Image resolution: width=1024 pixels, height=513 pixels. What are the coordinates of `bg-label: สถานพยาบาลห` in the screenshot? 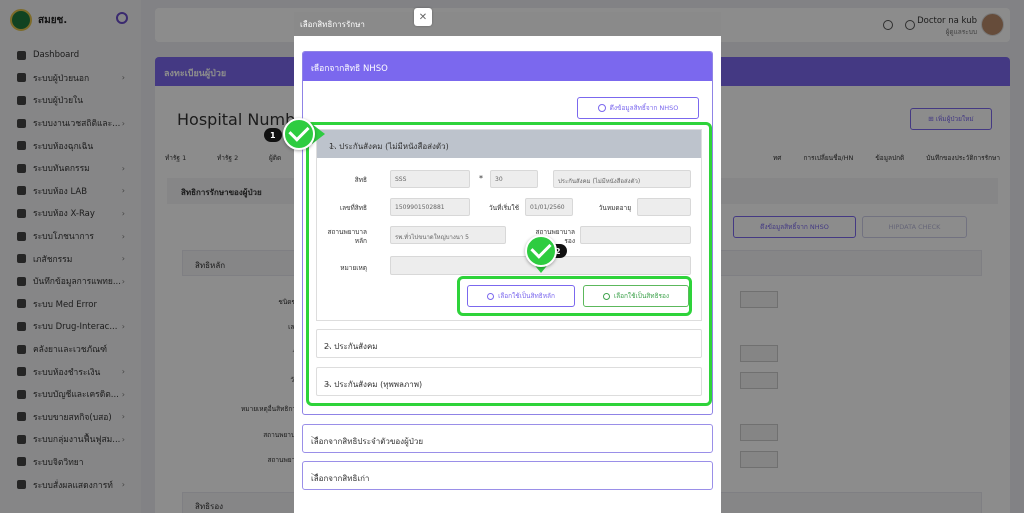 It's located at (285, 435).